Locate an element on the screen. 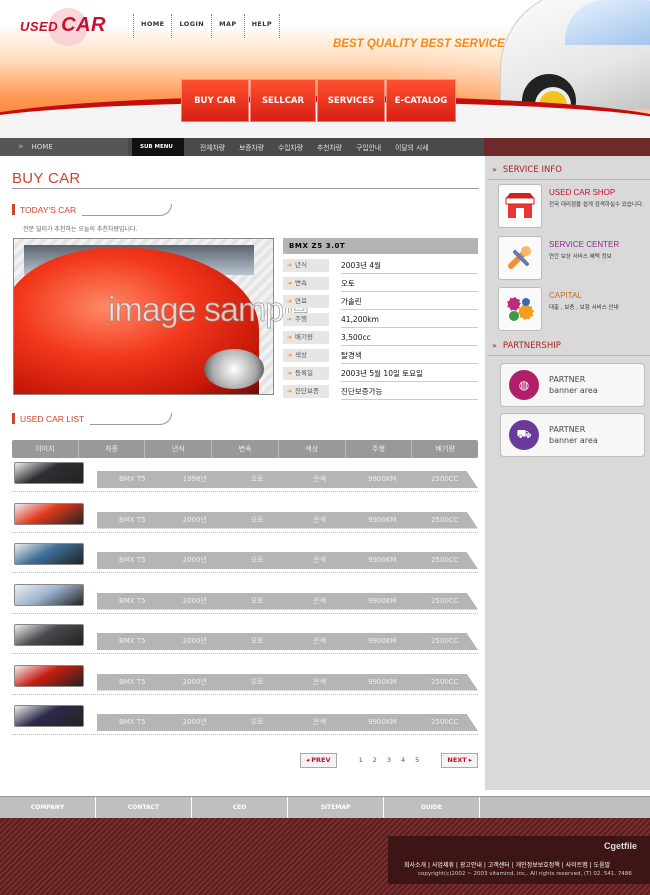 Image resolution: width=650 pixels, height=895 pixels. submenu-item: 수입차량 is located at coordinates (290, 147).